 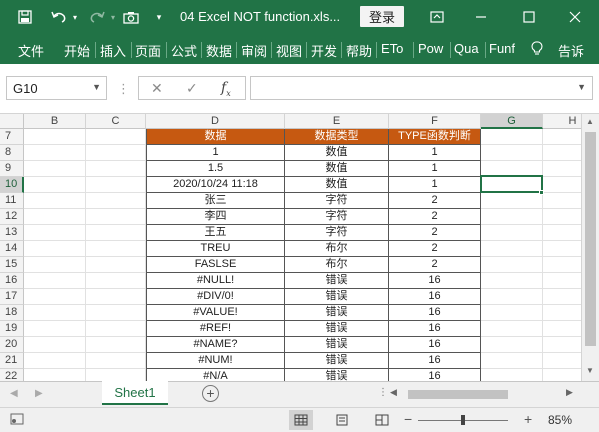 What do you see at coordinates (59, 17) in the screenshot?
I see `undo-icon` at bounding box center [59, 17].